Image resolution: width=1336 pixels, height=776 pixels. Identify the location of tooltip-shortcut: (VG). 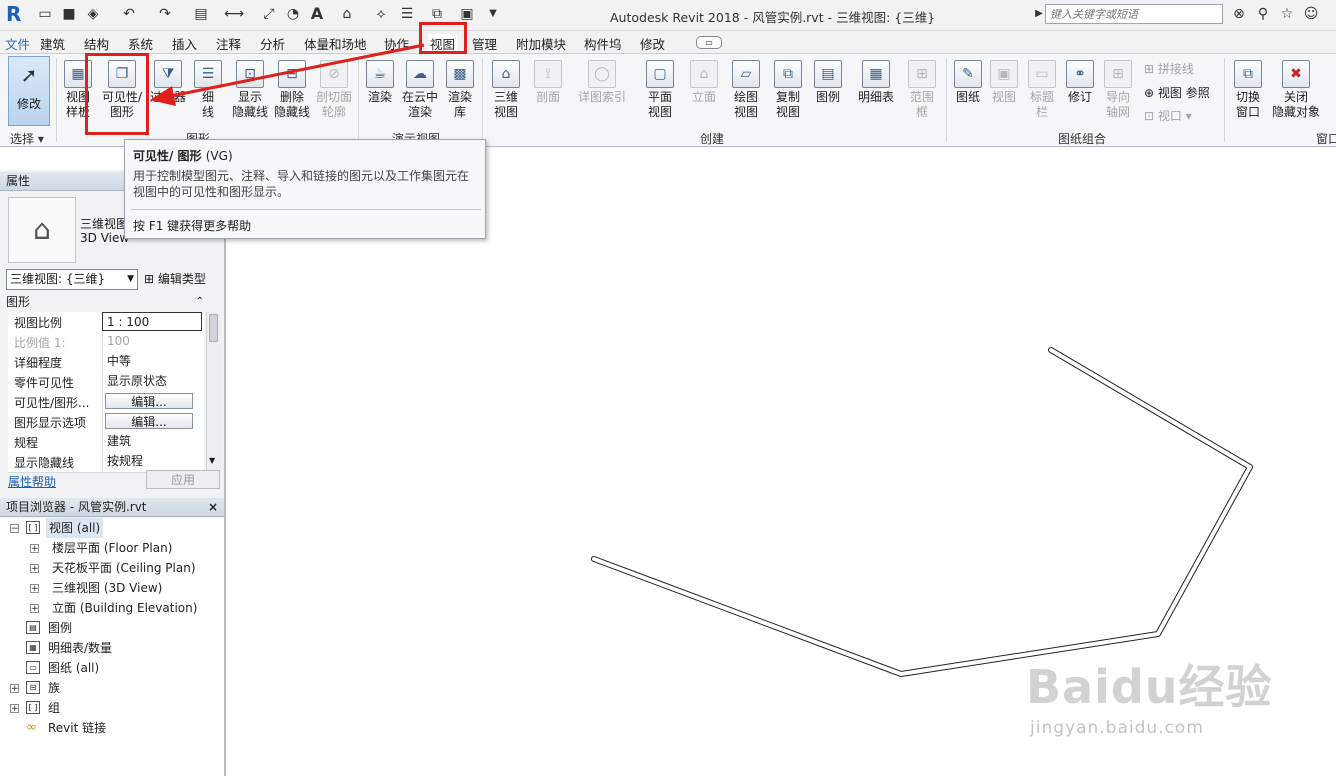
(219, 156).